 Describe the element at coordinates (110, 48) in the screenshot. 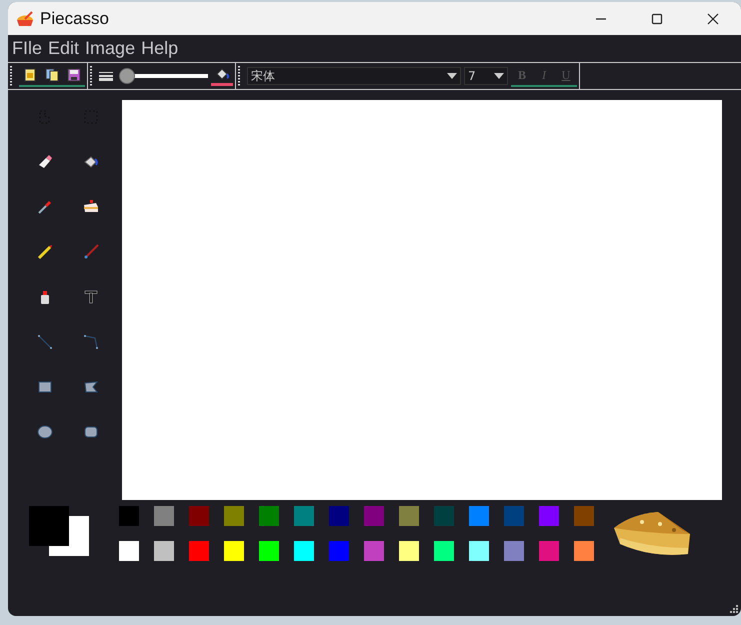

I see `menu-item: Image` at that location.